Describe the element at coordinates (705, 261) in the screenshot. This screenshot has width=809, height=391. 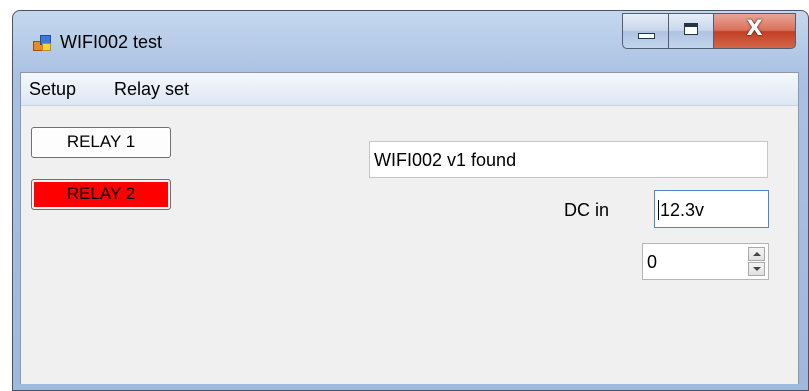
I see `numeric-updown: 0` at that location.